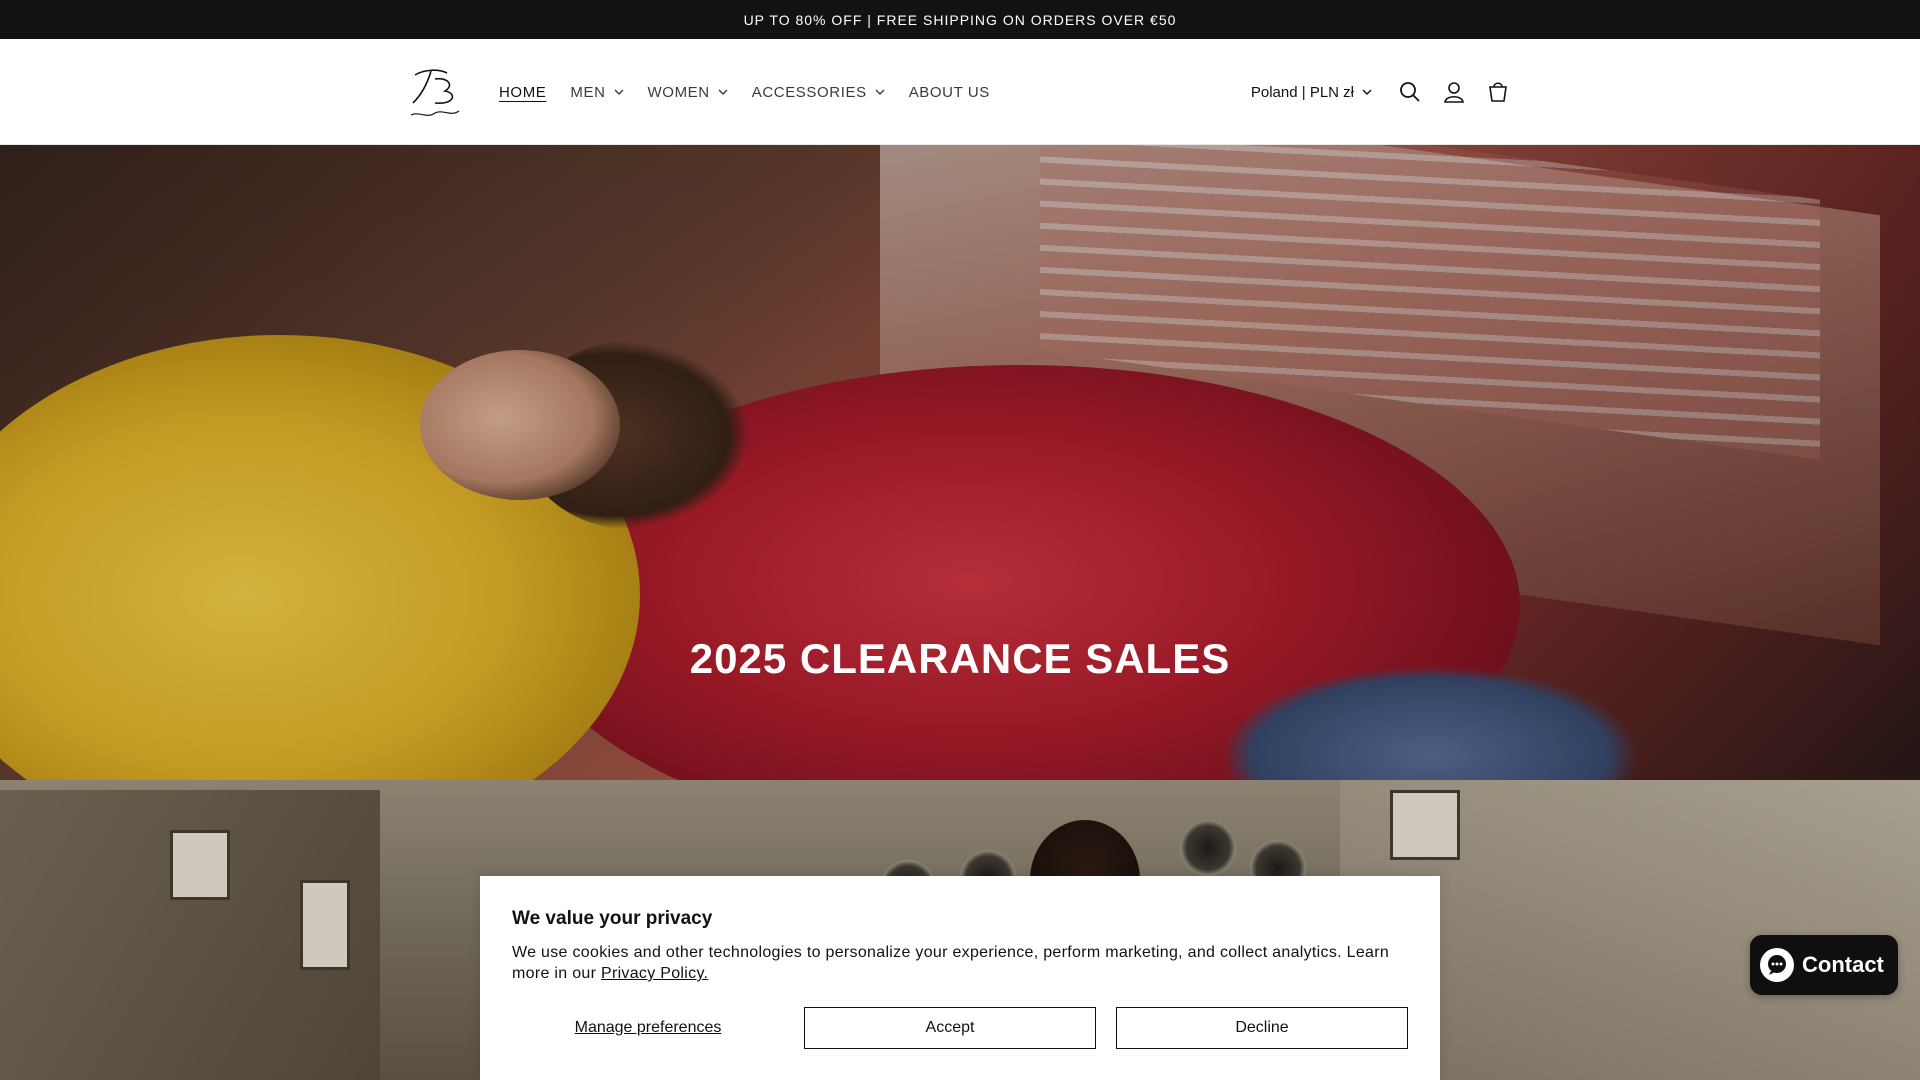 This screenshot has height=1080, width=1920. Describe the element at coordinates (1777, 965) in the screenshot. I see `chat-icon` at that location.